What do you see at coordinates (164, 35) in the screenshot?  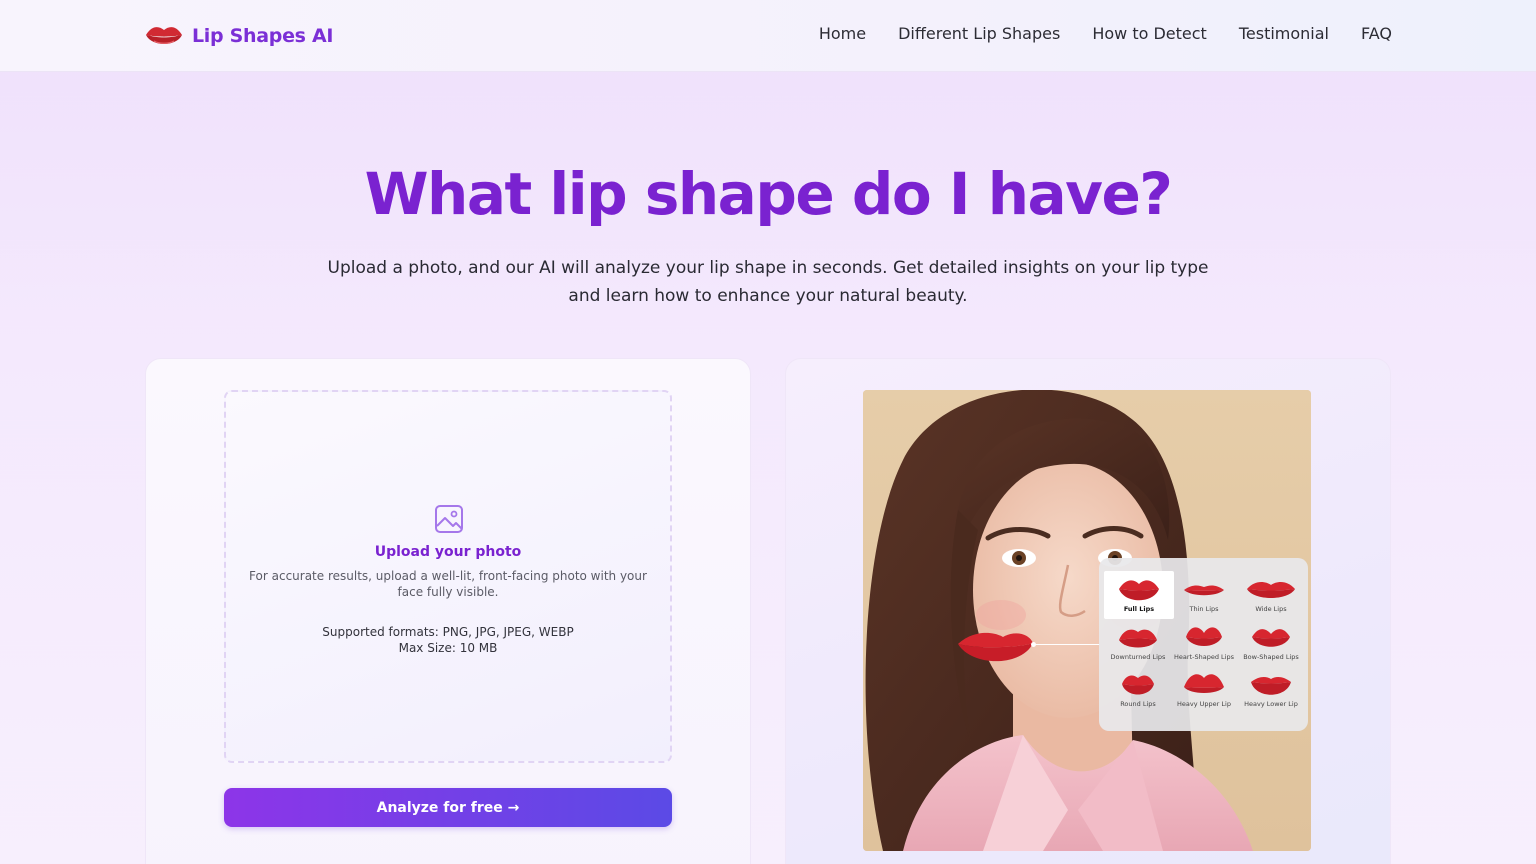 I see `lips-icon` at bounding box center [164, 35].